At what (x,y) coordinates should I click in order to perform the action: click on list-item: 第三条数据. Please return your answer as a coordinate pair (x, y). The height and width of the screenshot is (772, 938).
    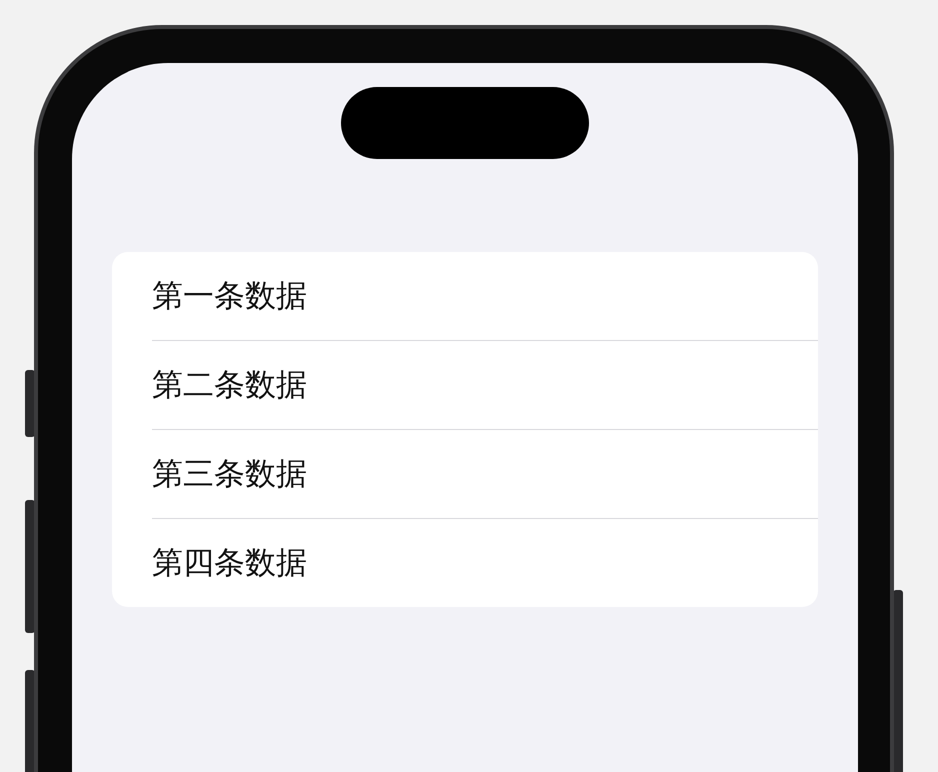
    Looking at the image, I should click on (229, 474).